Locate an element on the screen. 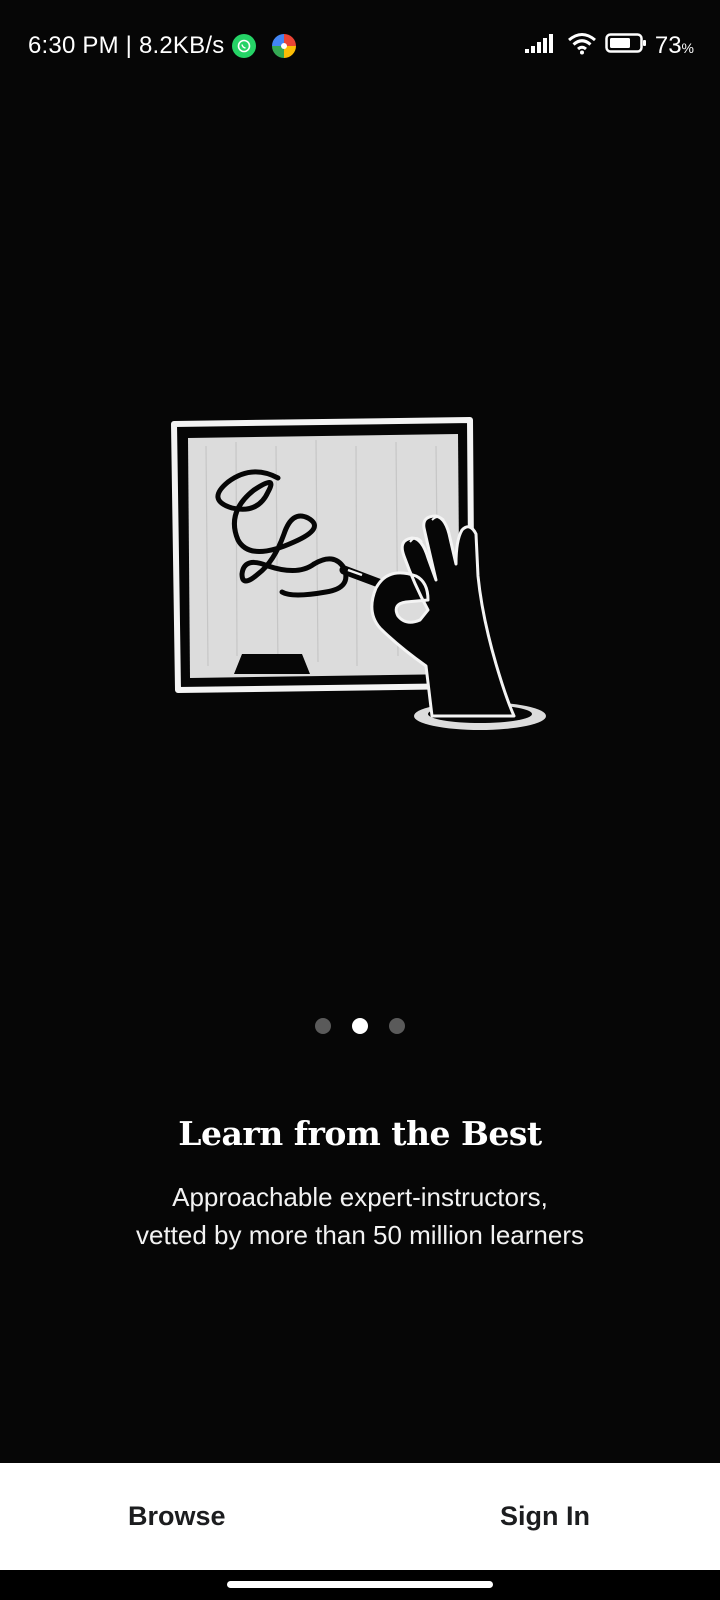  gesture-nav-area is located at coordinates (360, 1585).